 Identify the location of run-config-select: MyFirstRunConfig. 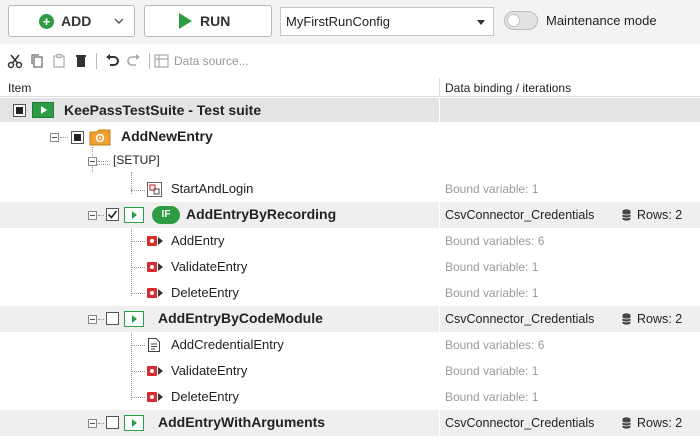
(387, 21).